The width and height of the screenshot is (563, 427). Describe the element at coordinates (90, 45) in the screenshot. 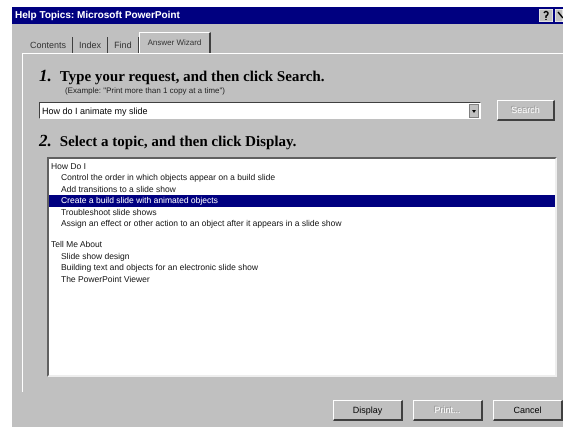

I see `tab: Index` at that location.